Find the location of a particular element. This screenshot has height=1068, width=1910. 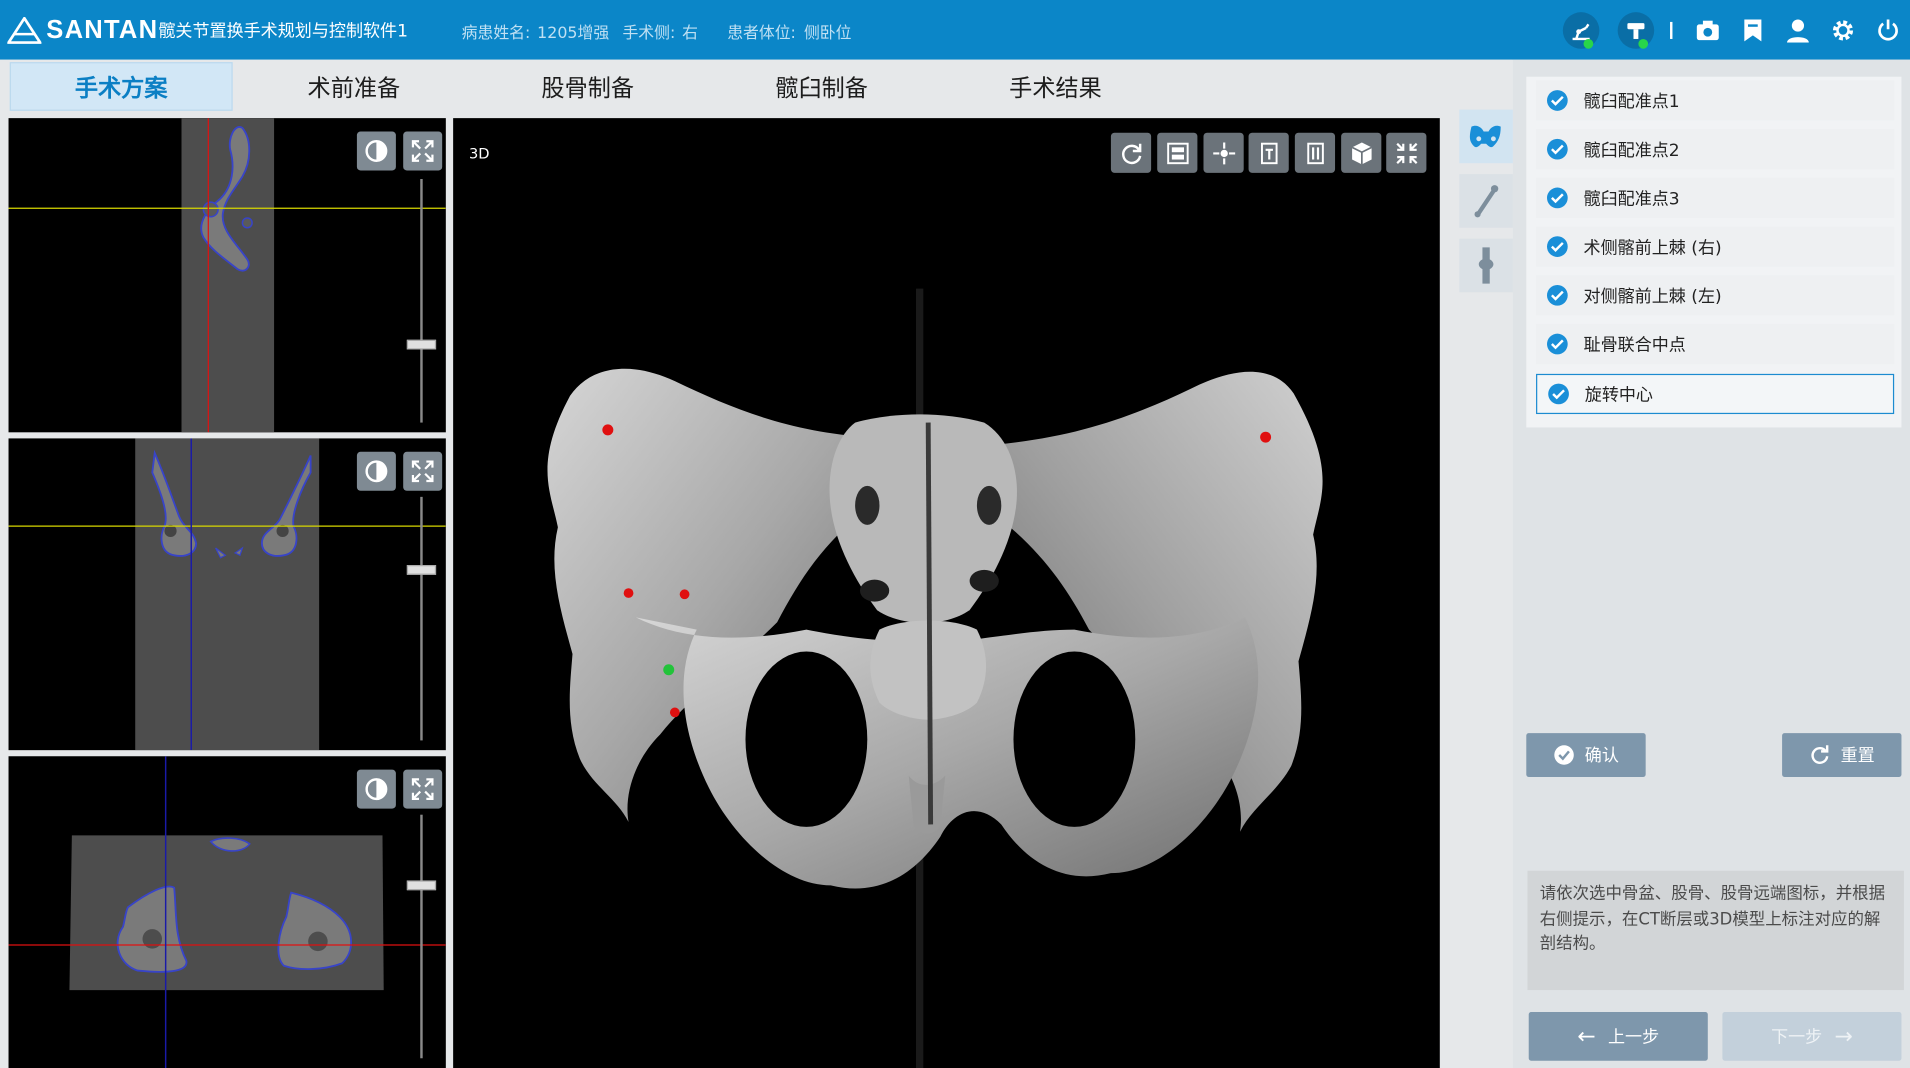

femur-view-icon is located at coordinates (1315, 153).